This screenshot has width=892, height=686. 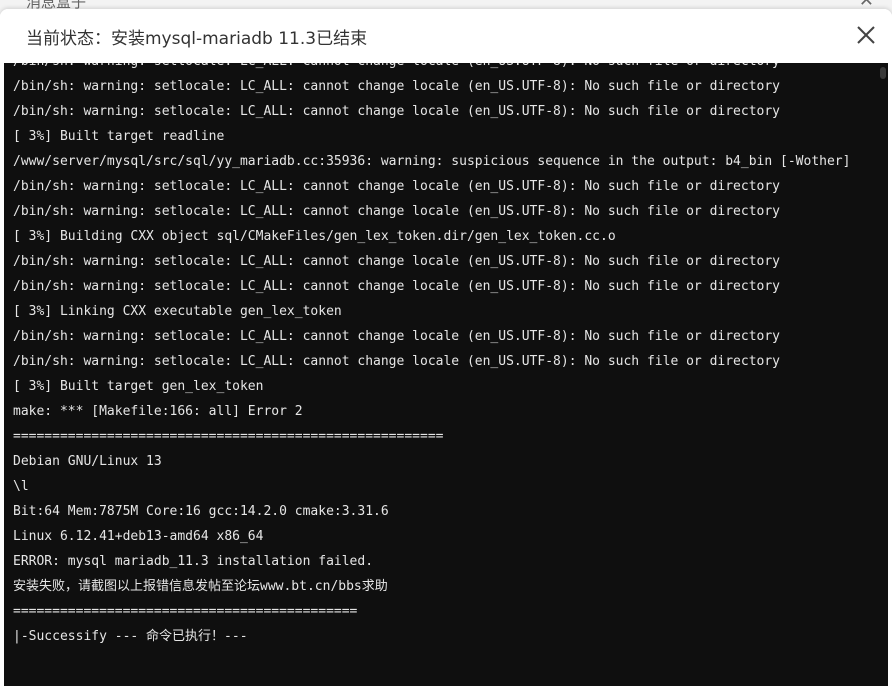 What do you see at coordinates (158, 411) in the screenshot?
I see `terminal-line: make: *** [Makefile:166: all] Error 2` at bounding box center [158, 411].